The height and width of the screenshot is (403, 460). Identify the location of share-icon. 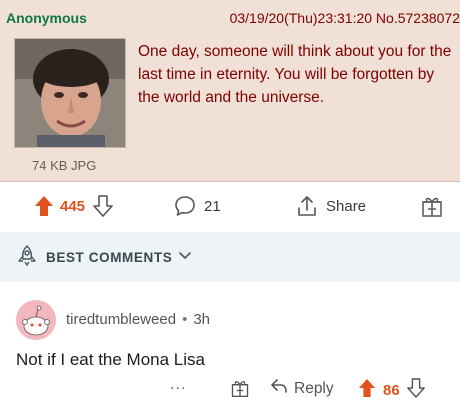
(307, 206).